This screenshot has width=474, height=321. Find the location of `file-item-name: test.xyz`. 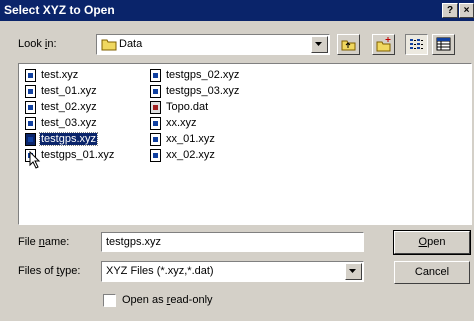

file-item-name: test.xyz is located at coordinates (60, 75).